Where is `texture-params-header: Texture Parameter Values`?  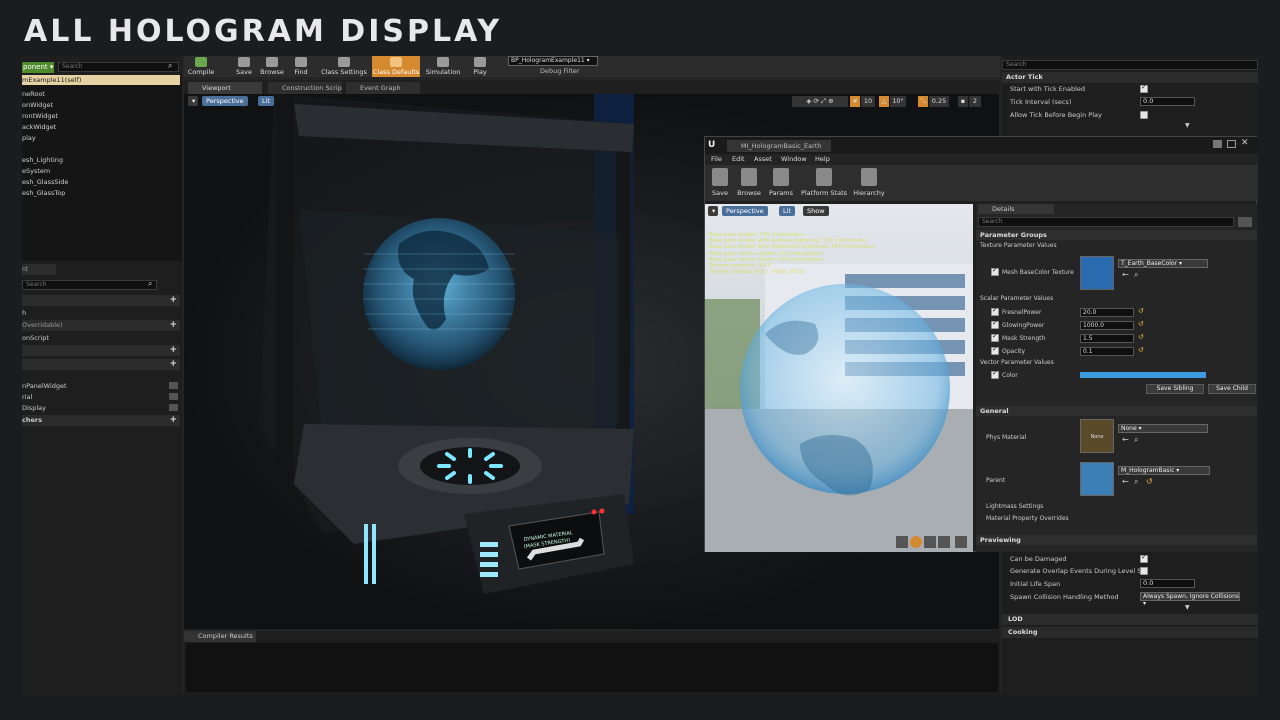
texture-params-header: Texture Parameter Values is located at coordinates (1018, 245).